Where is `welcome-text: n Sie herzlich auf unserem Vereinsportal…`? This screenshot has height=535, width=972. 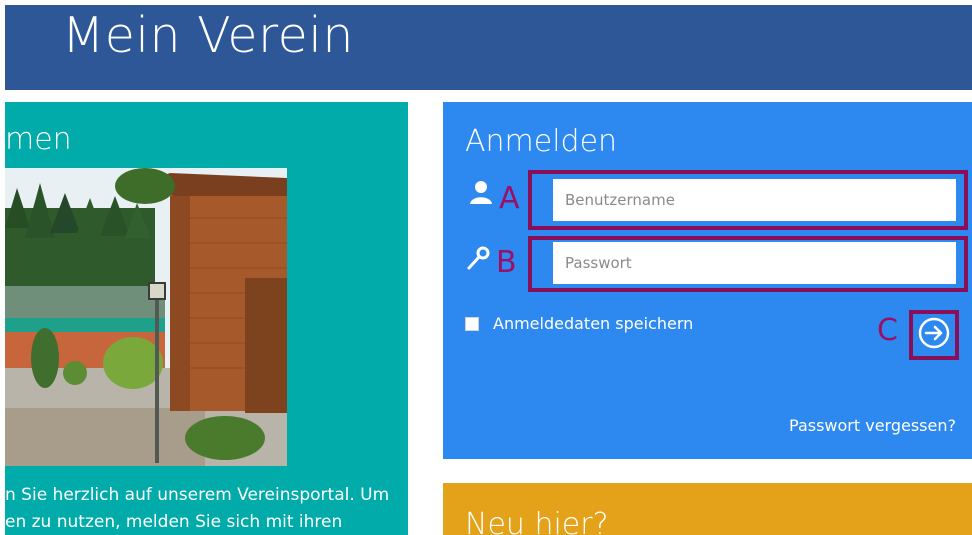 welcome-text: n Sie herzlich auf unserem Vereinsportal… is located at coordinates (205, 508).